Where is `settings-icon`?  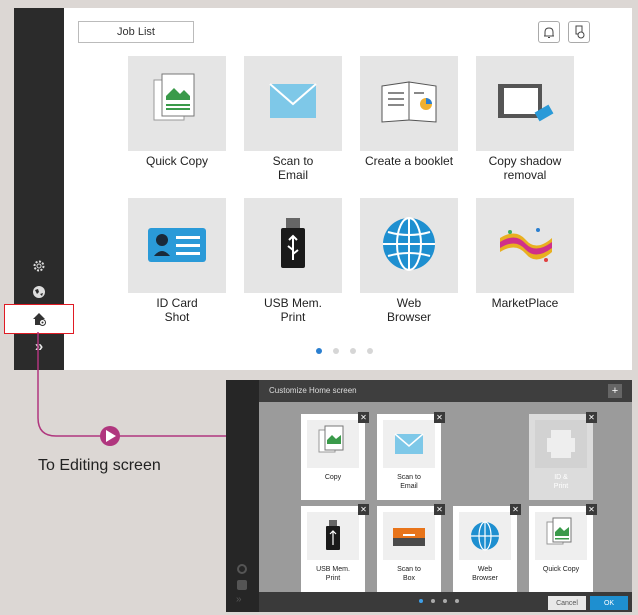
settings-icon is located at coordinates (242, 569).